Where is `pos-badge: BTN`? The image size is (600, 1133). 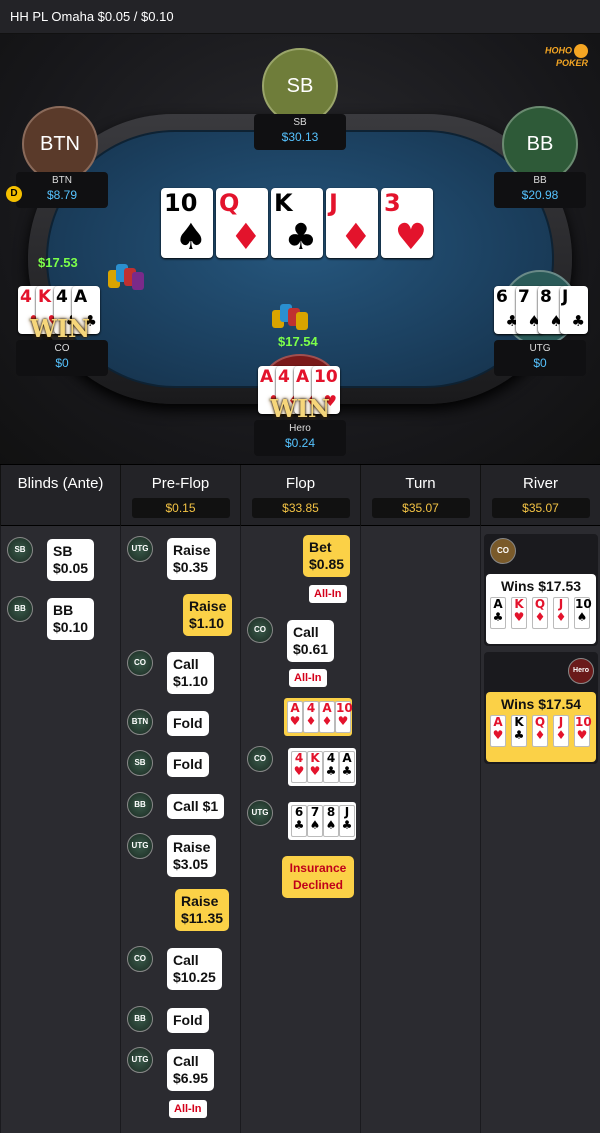
pos-badge: BTN is located at coordinates (140, 722).